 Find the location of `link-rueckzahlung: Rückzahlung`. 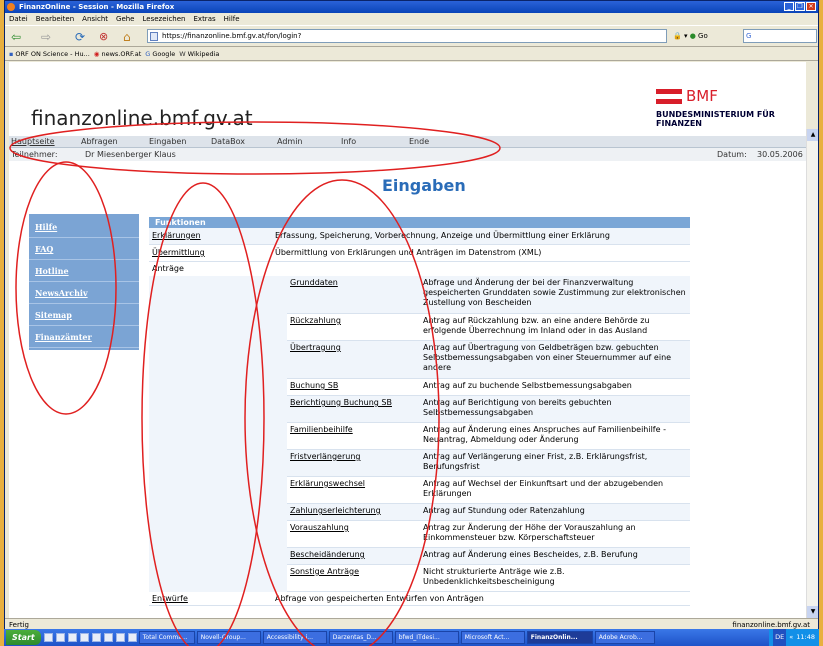

link-rueckzahlung: Rückzahlung is located at coordinates (315, 320).